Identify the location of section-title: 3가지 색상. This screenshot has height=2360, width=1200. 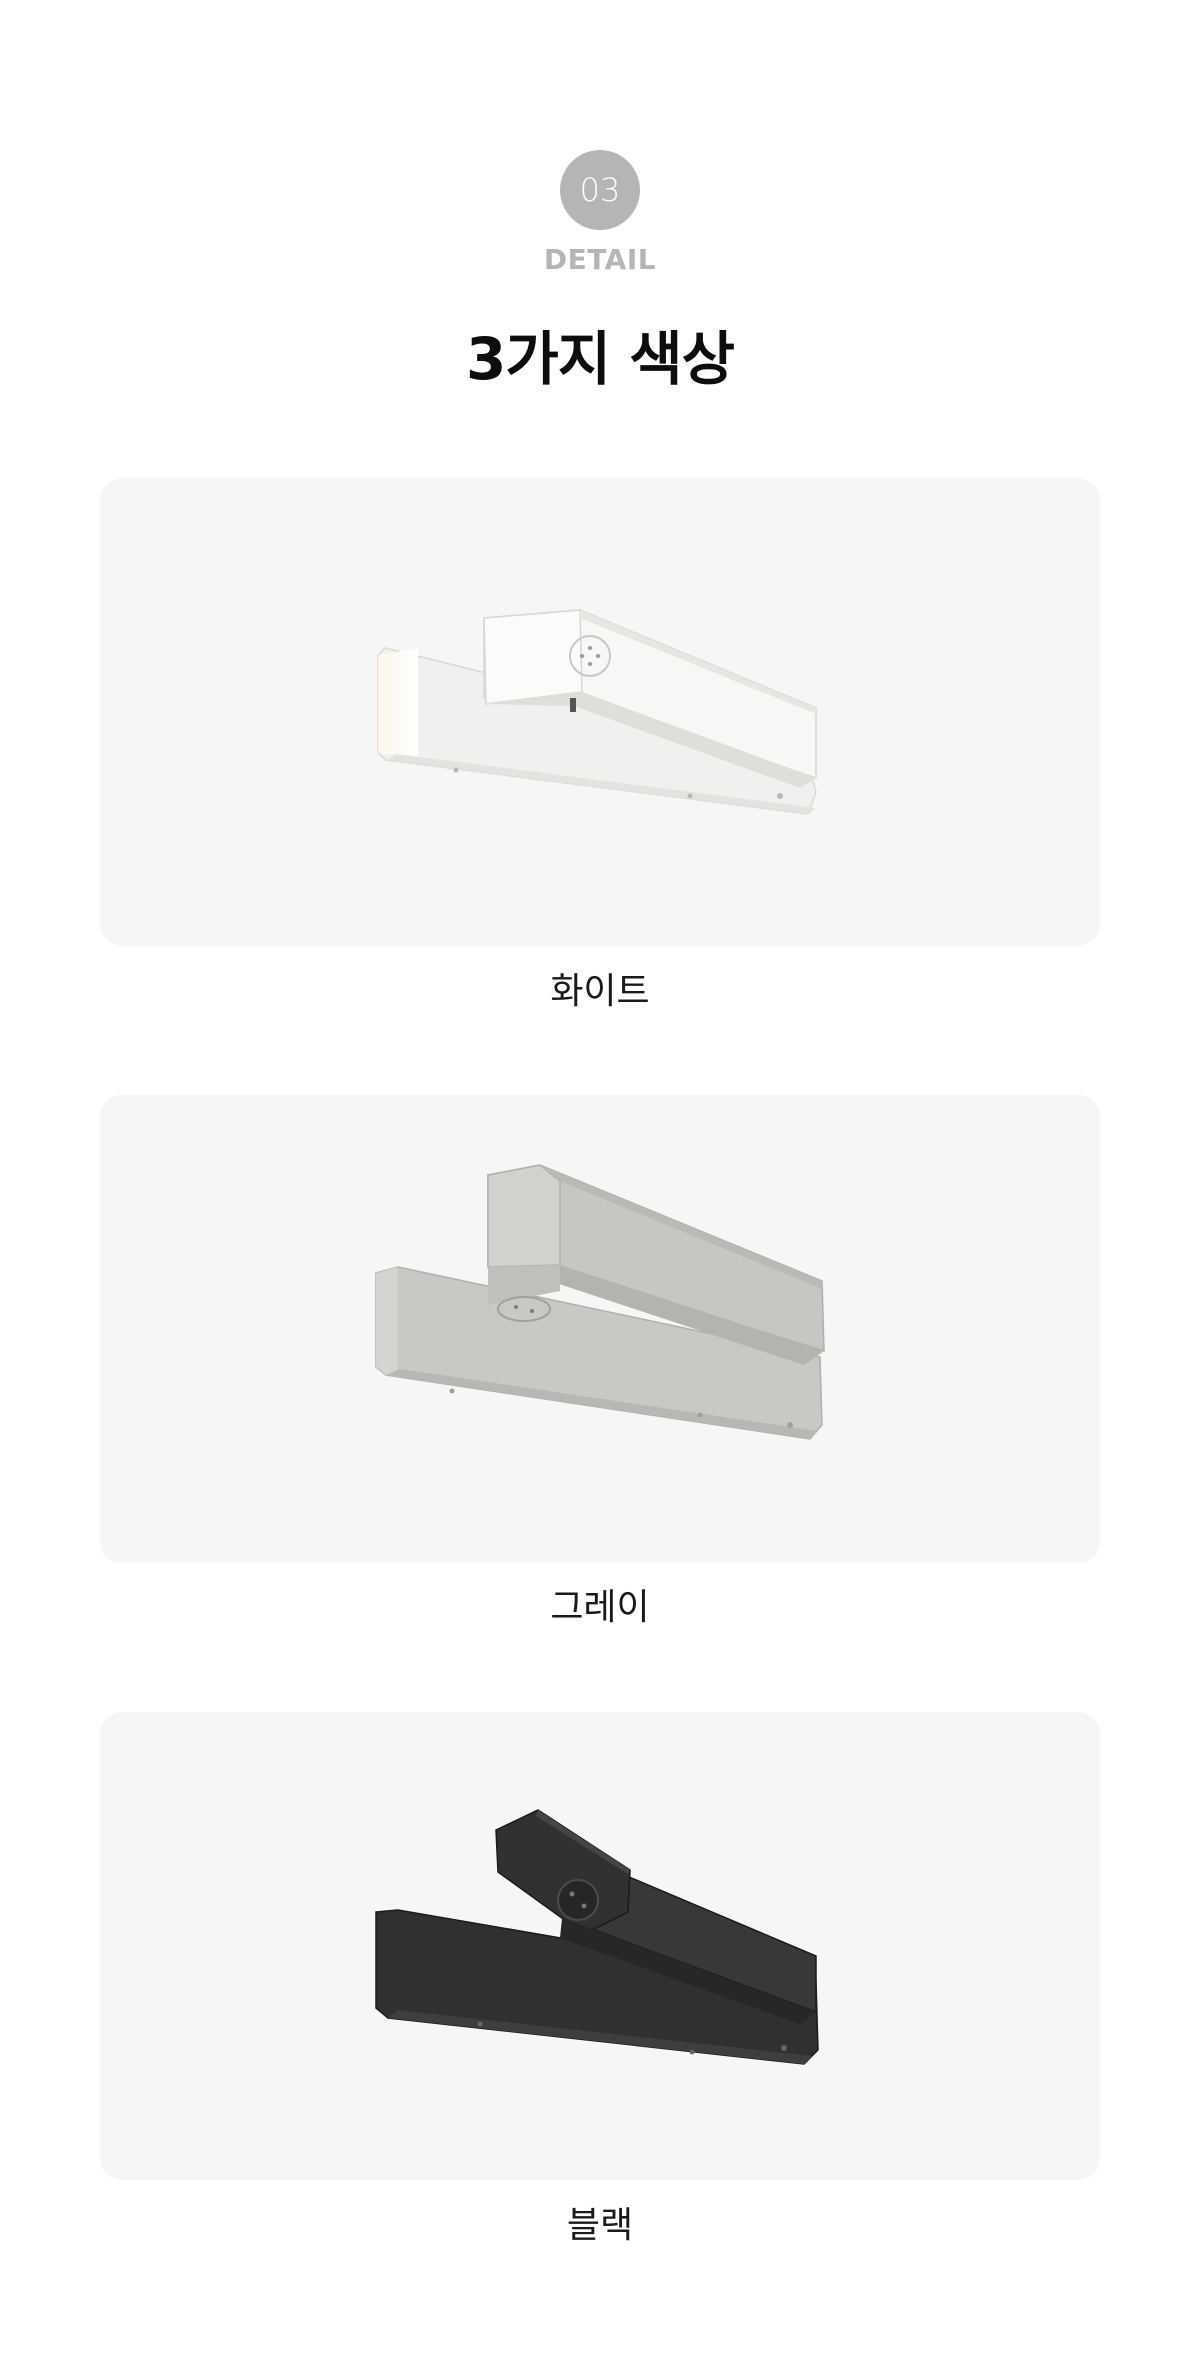
(600, 359).